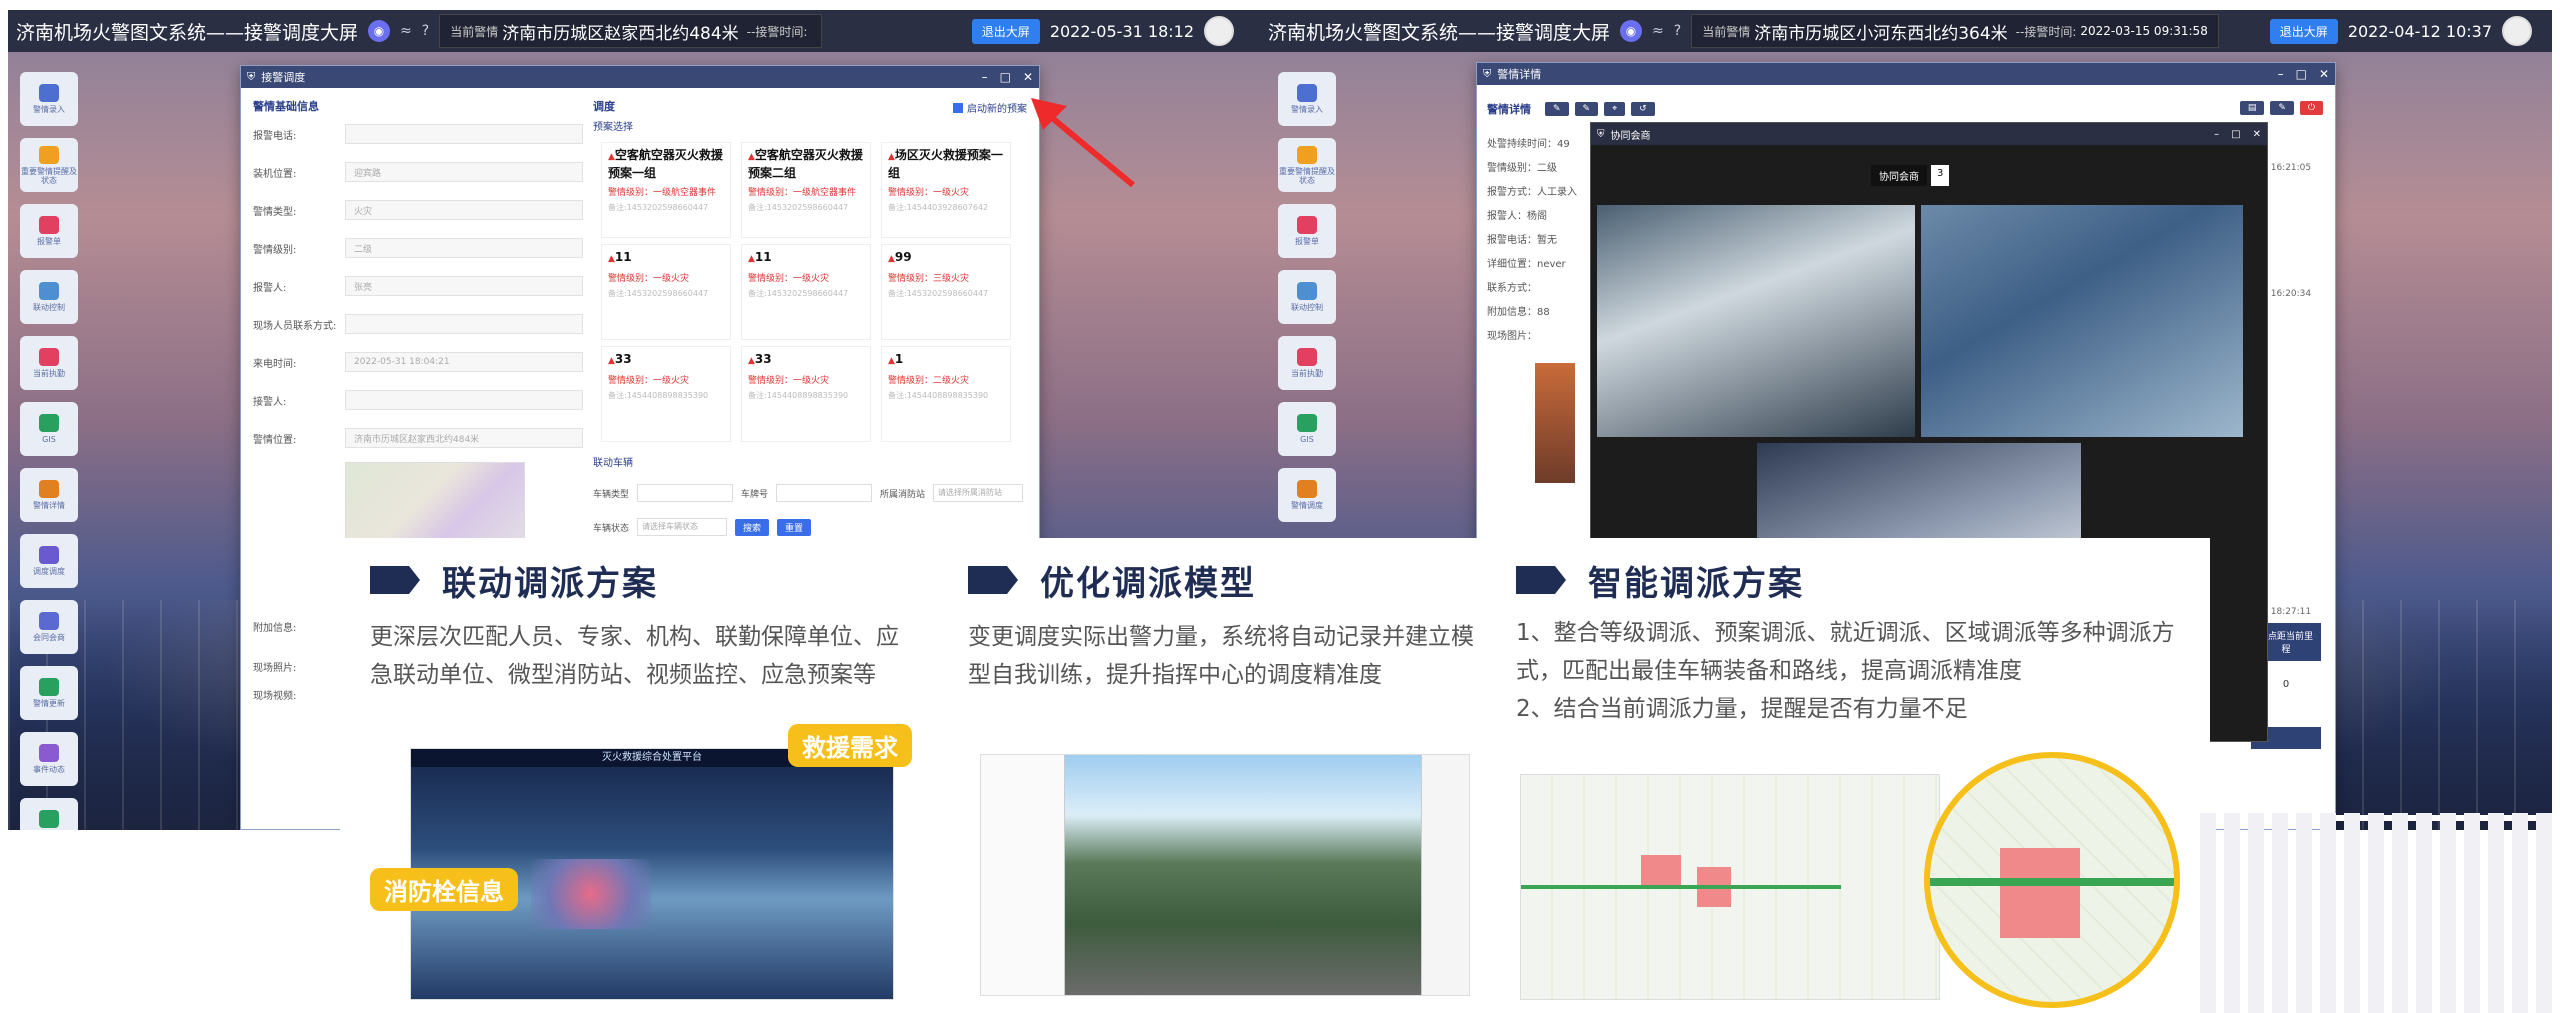 The height and width of the screenshot is (1013, 2560). Describe the element at coordinates (1677, 31) in the screenshot. I see `help-icon-right: ?` at that location.